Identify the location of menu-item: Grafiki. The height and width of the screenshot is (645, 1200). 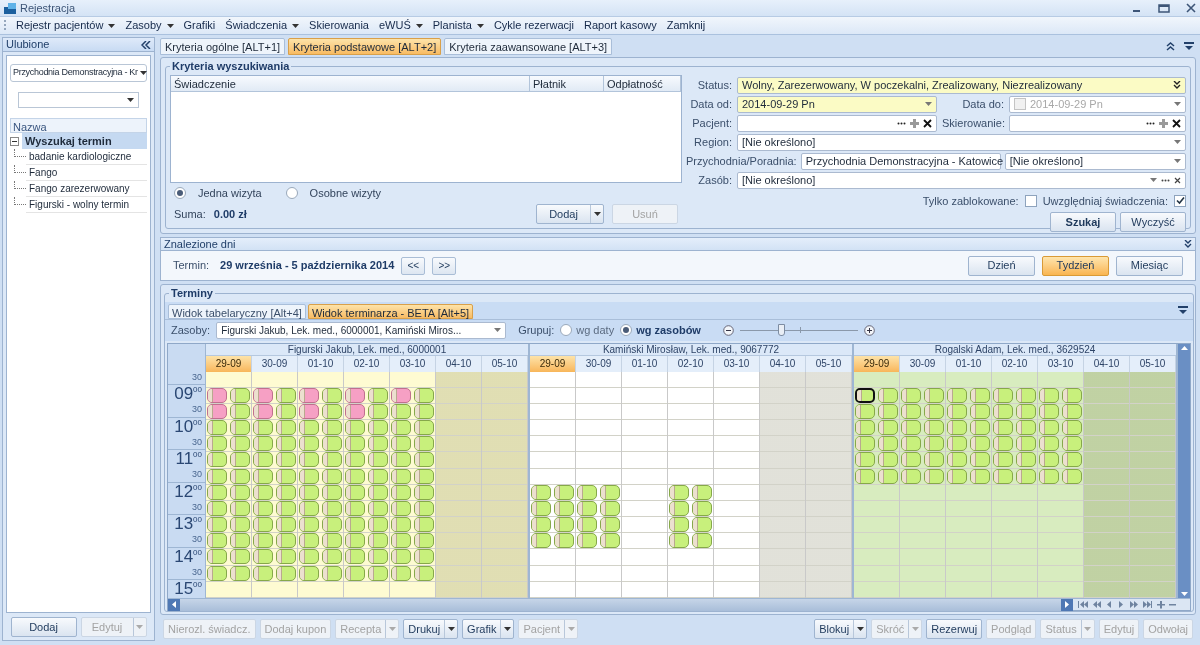
(199, 25).